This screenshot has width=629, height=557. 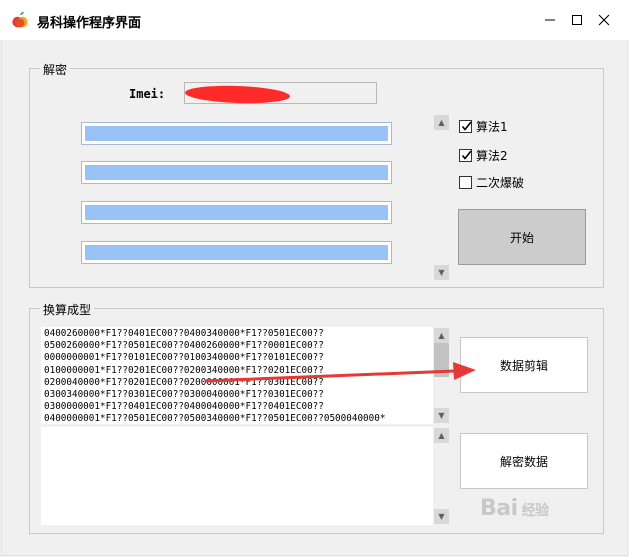 What do you see at coordinates (499, 508) in the screenshot?
I see `watermark-text: Bai` at bounding box center [499, 508].